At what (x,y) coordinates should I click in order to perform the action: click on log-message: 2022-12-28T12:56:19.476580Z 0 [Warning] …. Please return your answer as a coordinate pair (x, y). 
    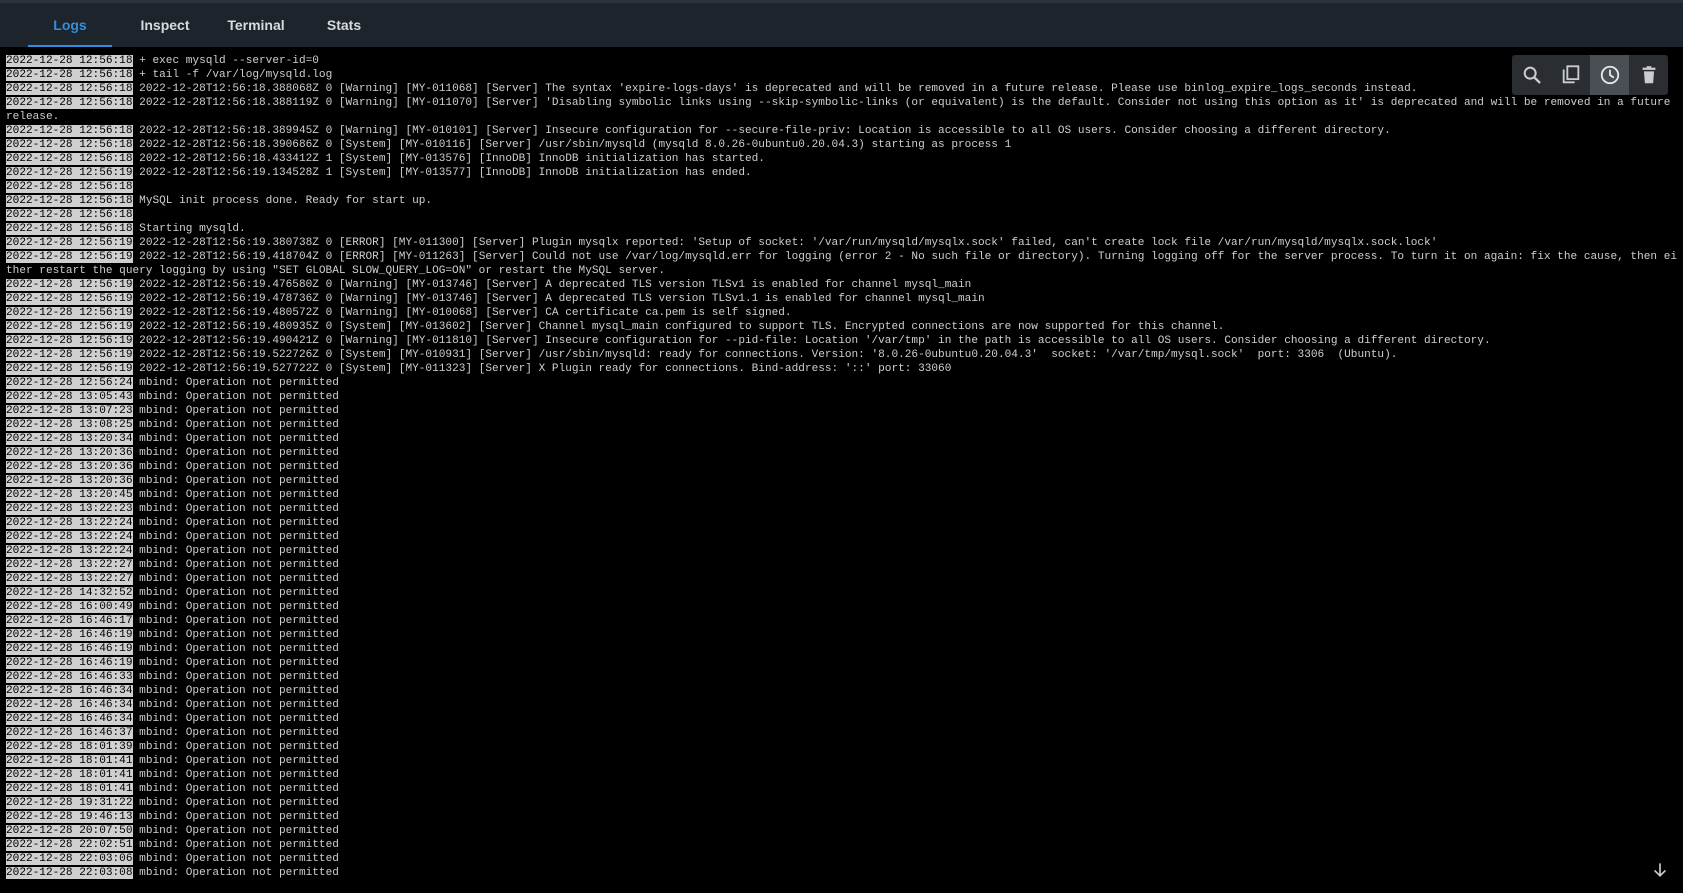
    Looking at the image, I should click on (555, 285).